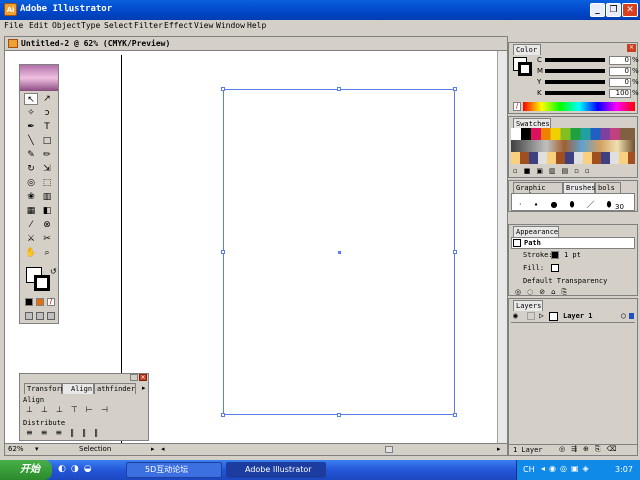  I want to click on color-spectrum-bar, so click(579, 106).